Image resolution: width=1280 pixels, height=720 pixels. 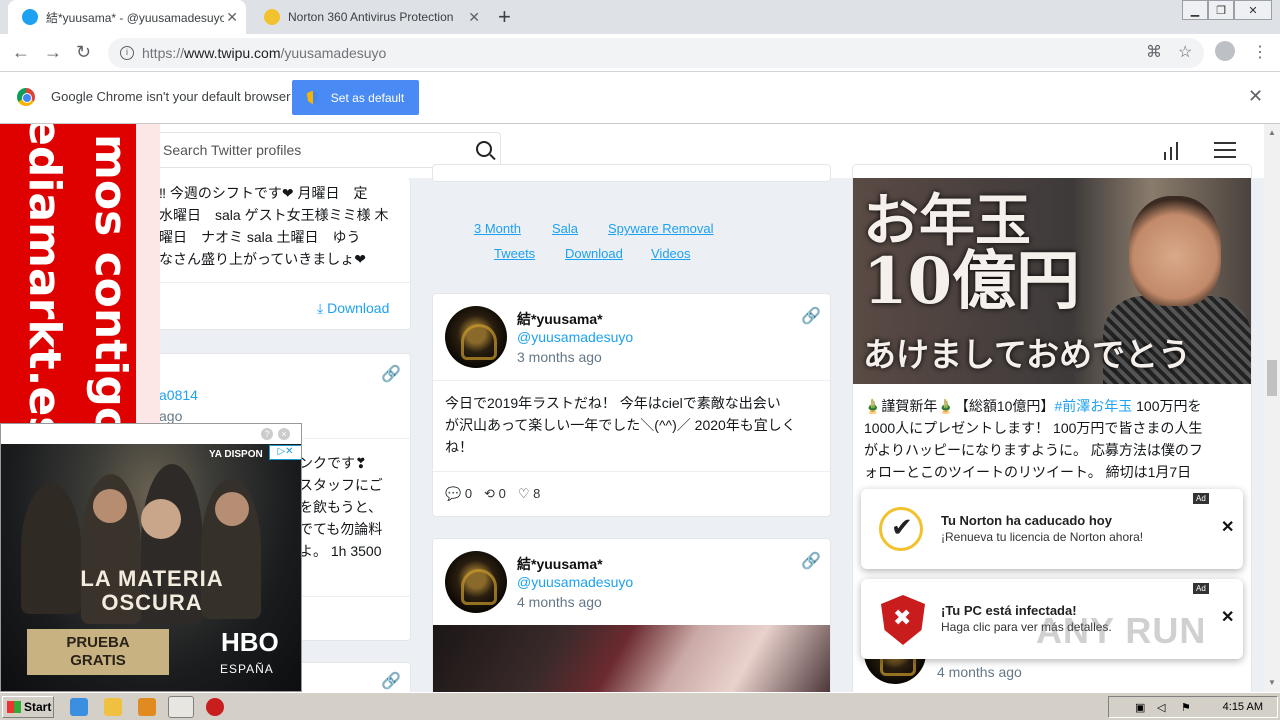 I want to click on free-trial-button: PRUEBA GRATIS, so click(x=98, y=652).